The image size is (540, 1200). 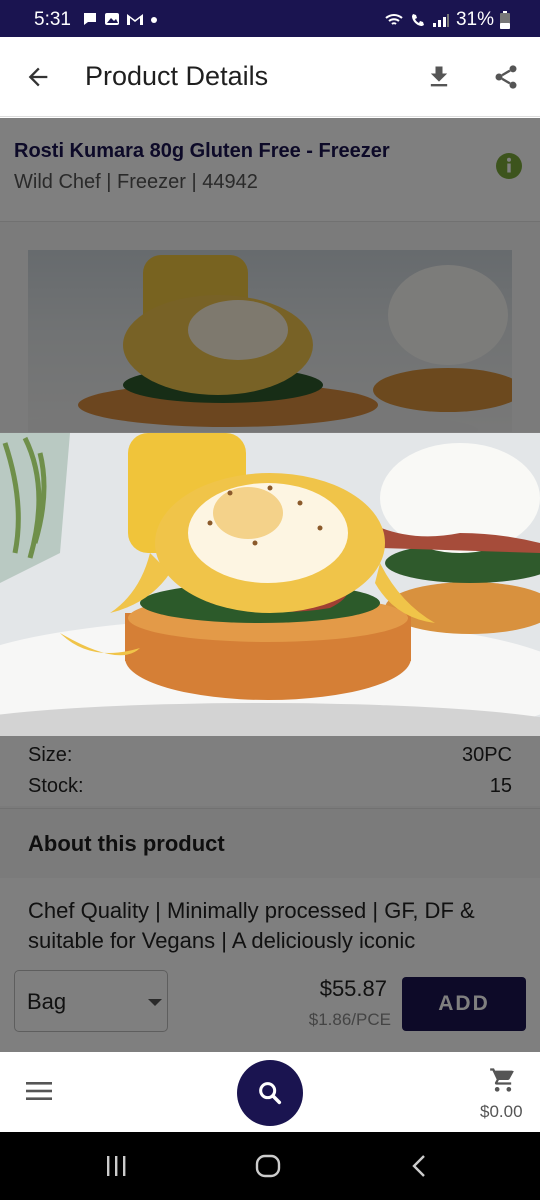 I want to click on download-icon, so click(x=439, y=77).